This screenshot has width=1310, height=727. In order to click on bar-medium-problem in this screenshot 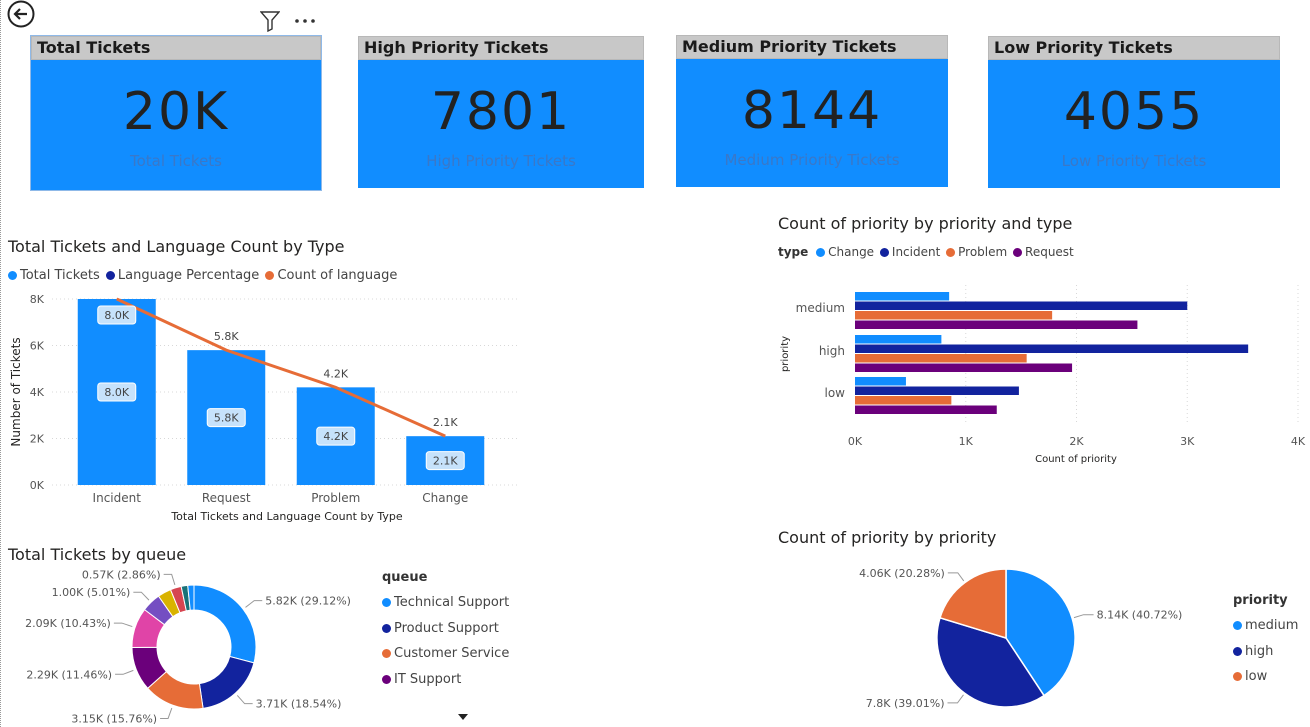, I will do `click(954, 315)`.